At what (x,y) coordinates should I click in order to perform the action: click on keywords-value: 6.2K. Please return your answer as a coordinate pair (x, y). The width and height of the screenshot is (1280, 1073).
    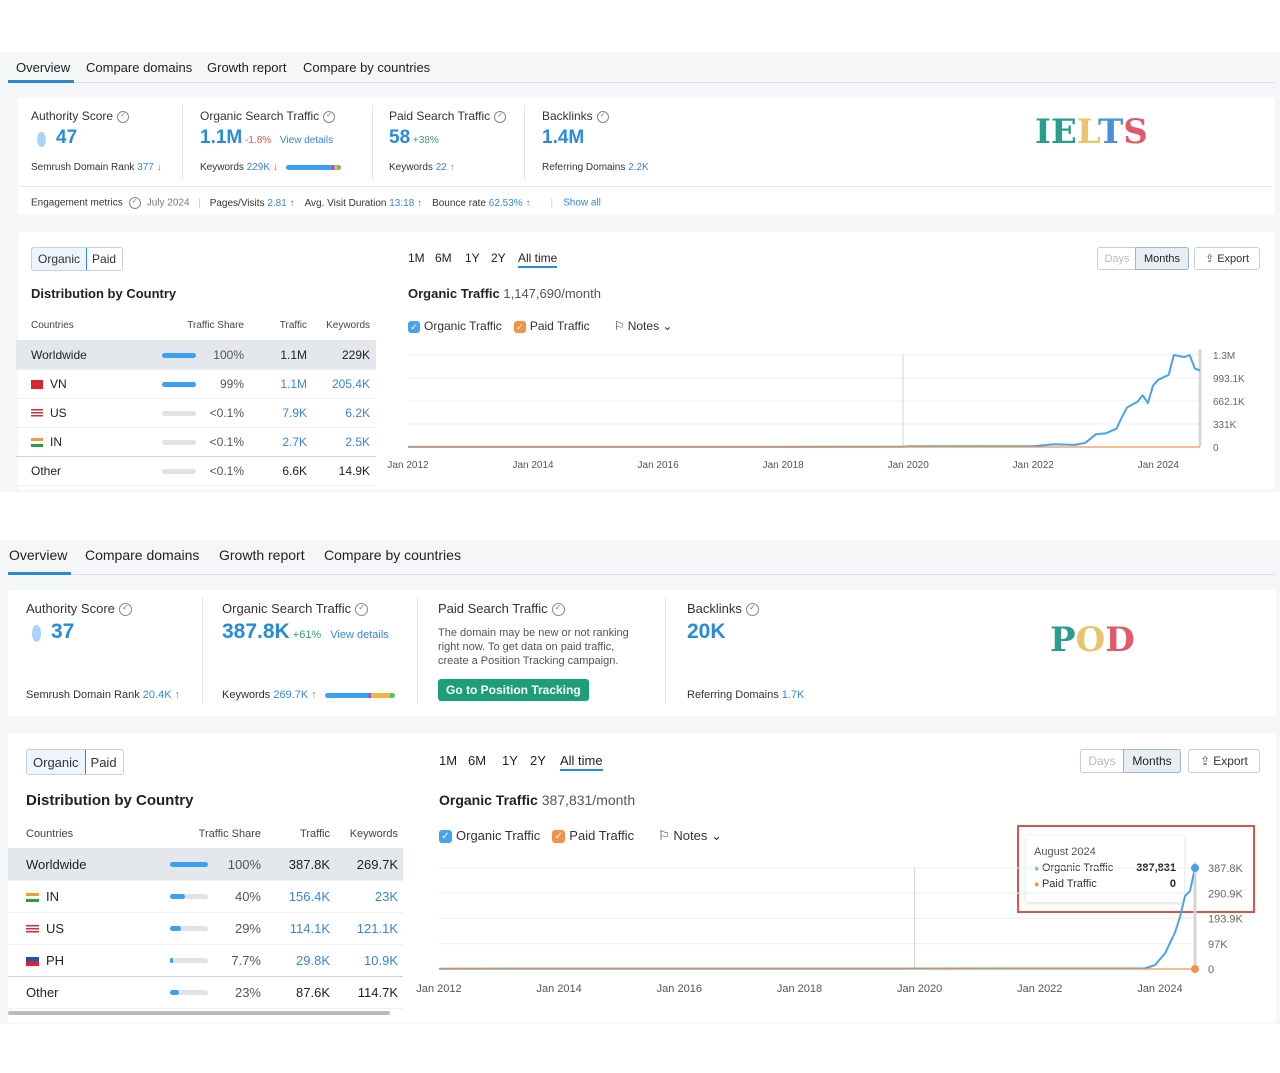
    Looking at the image, I should click on (330, 413).